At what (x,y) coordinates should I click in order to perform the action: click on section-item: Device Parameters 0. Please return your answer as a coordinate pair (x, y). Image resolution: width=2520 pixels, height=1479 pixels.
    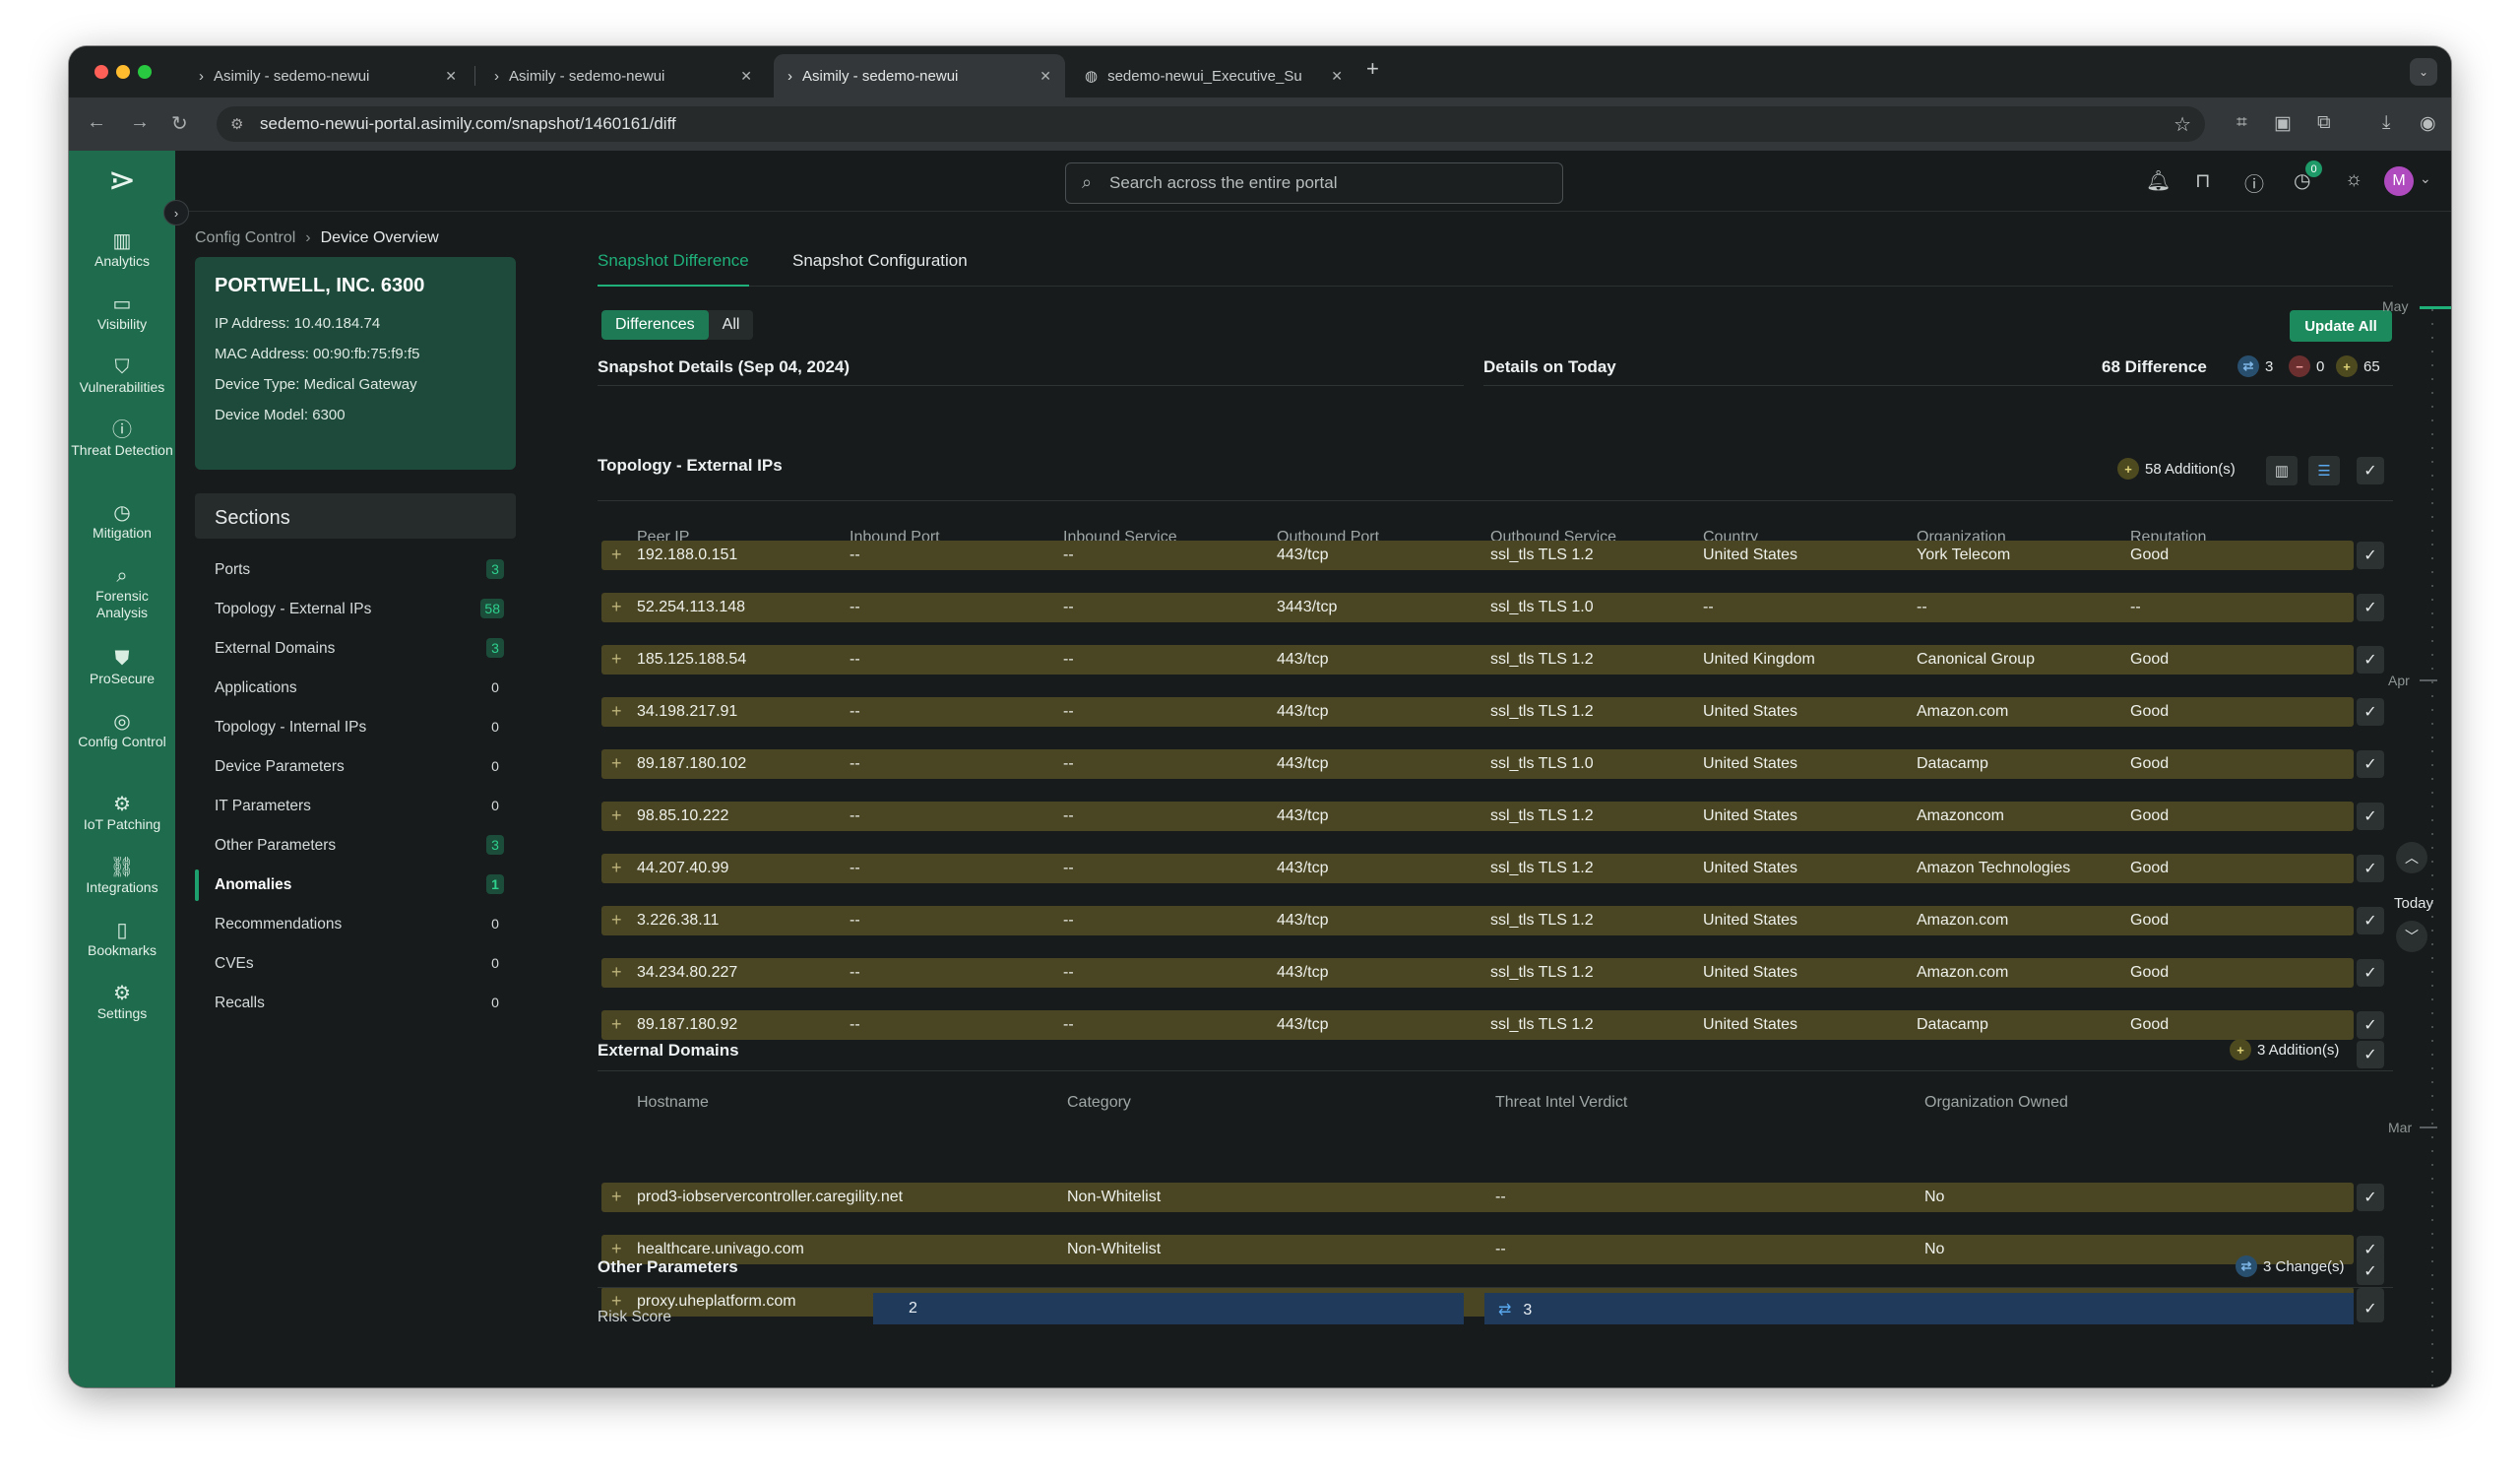
    Looking at the image, I should click on (355, 767).